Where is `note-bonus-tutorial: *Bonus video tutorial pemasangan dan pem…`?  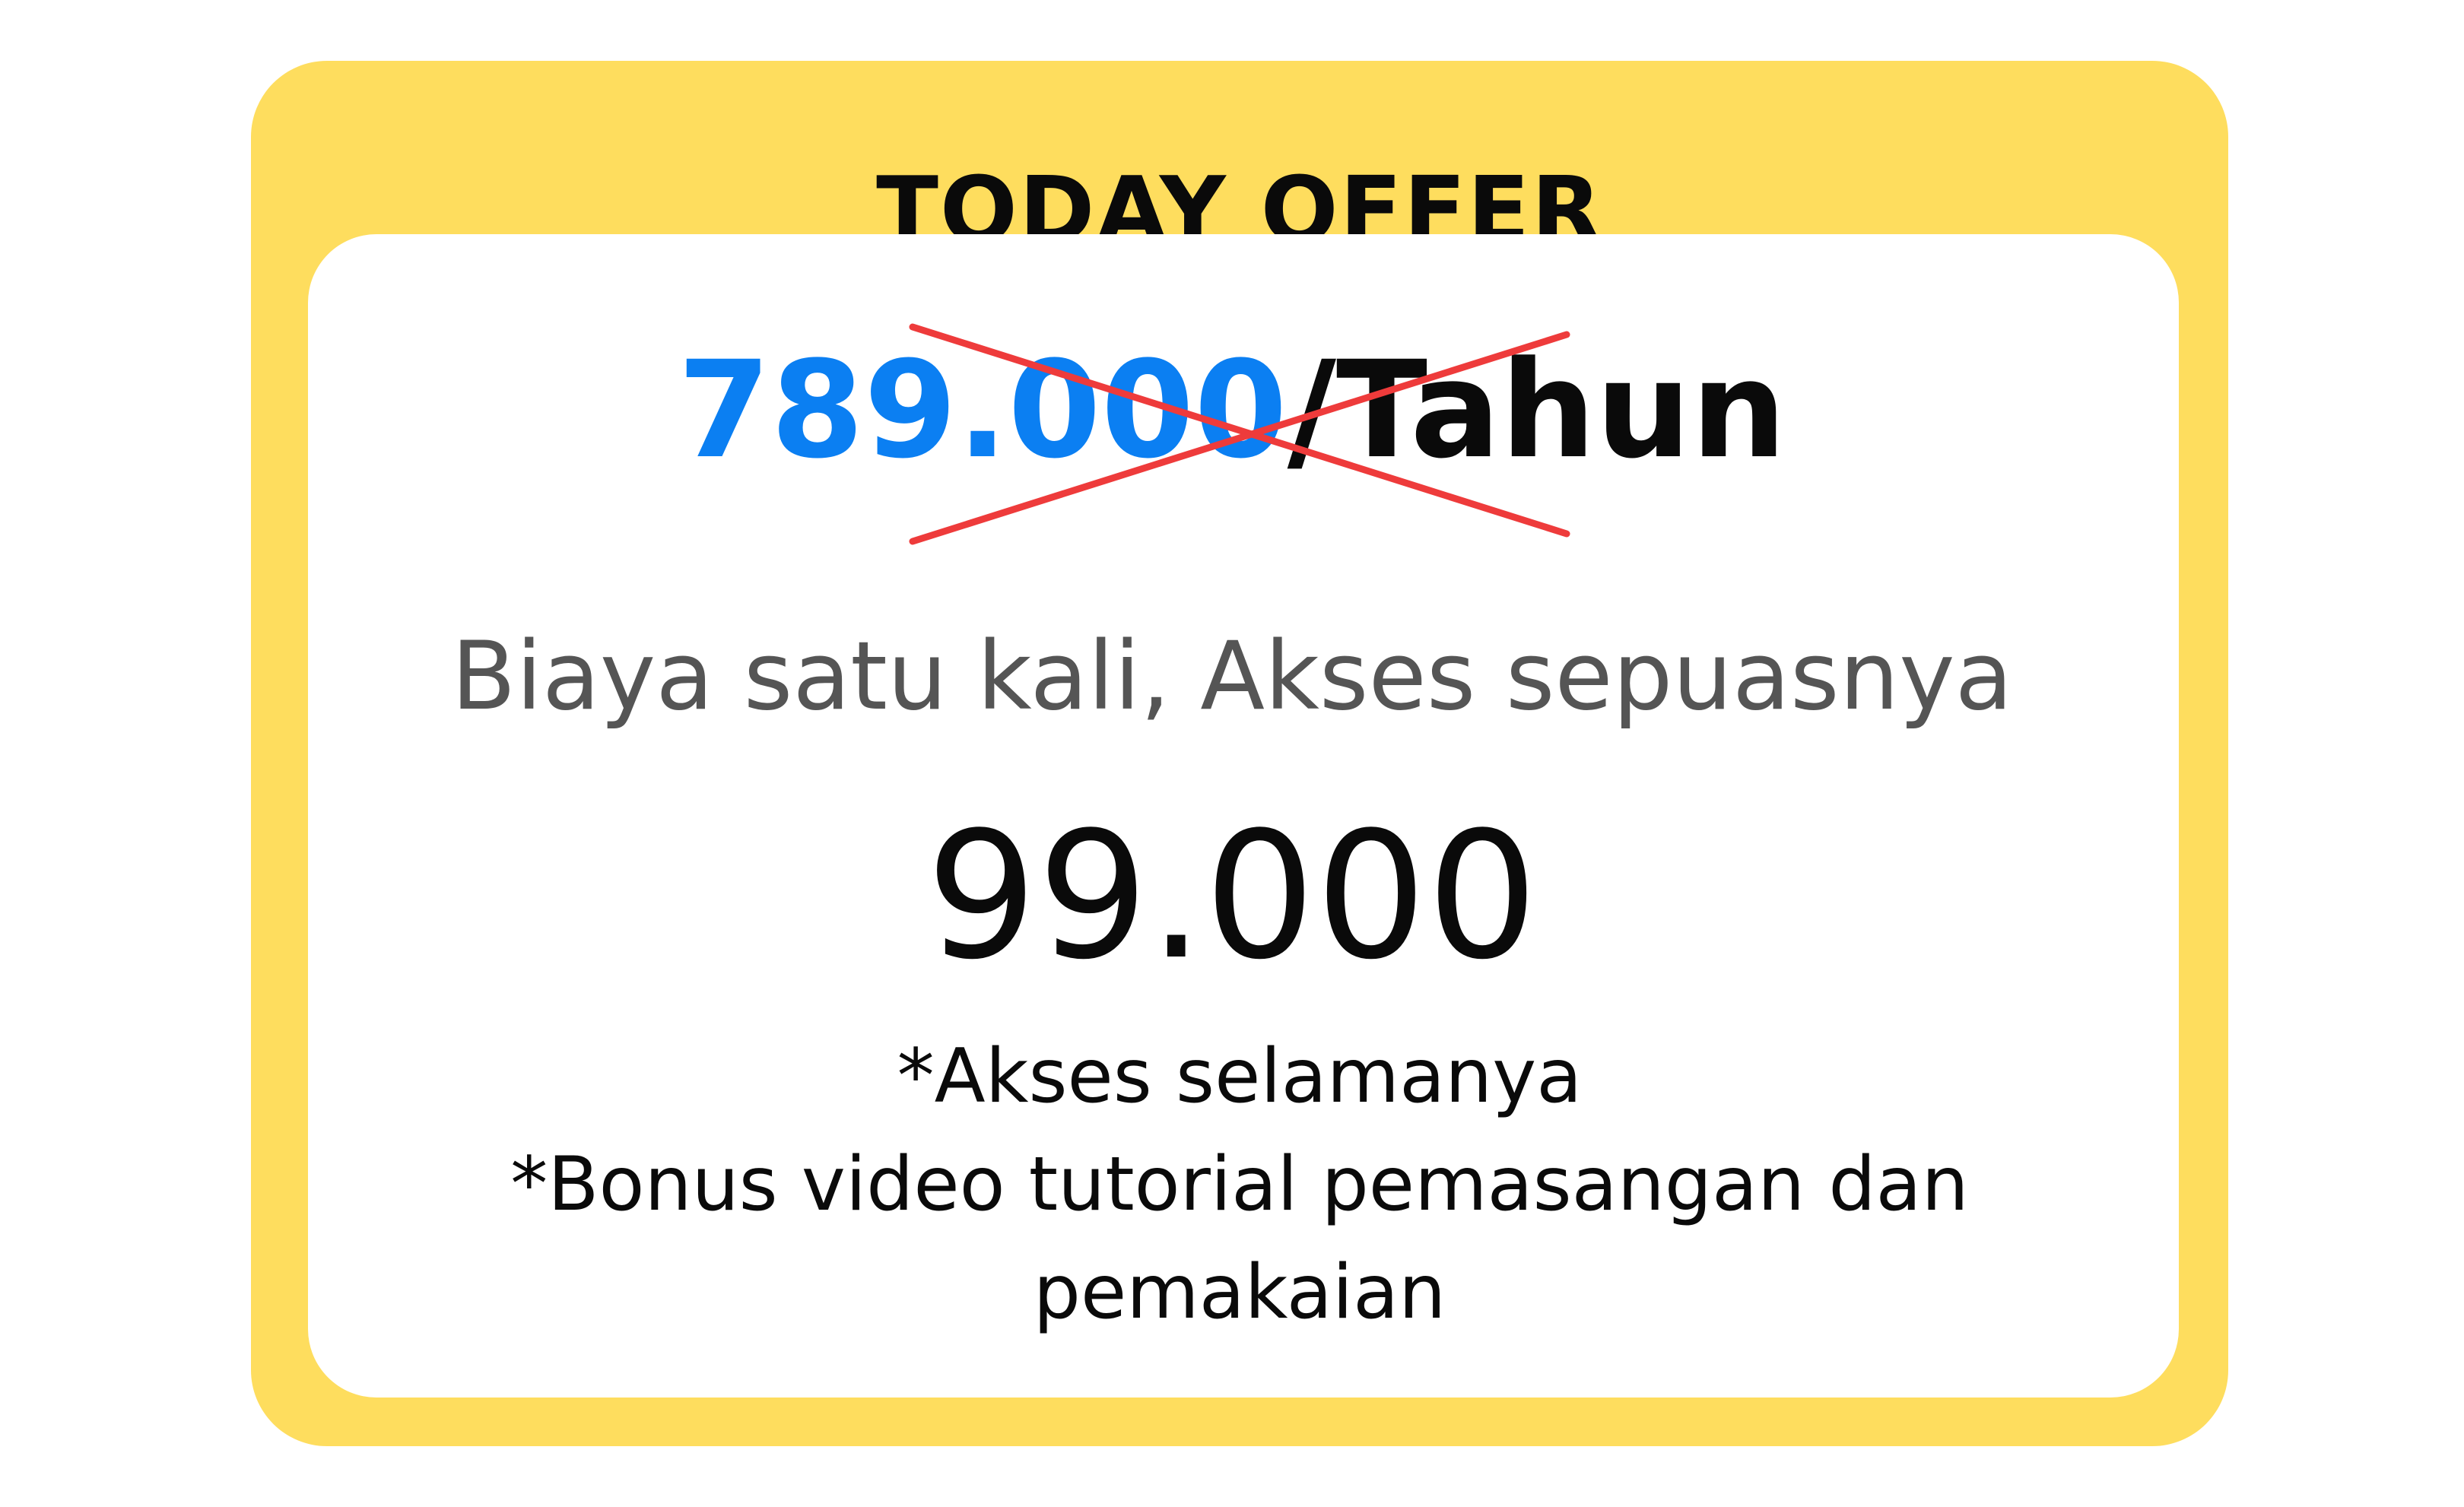
note-bonus-tutorial: *Bonus video tutorial pemasangan dan pem… is located at coordinates (1239, 1238).